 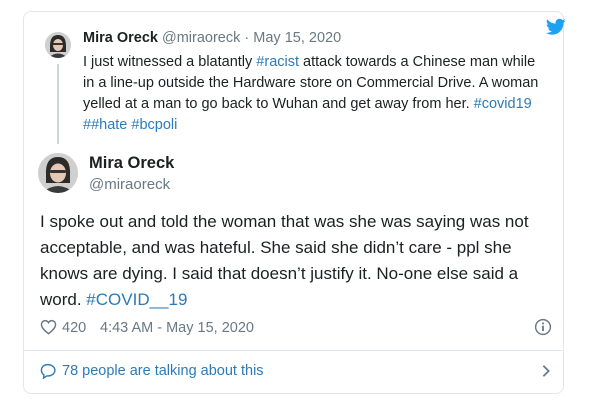 I want to click on divider, so click(x=293, y=350).